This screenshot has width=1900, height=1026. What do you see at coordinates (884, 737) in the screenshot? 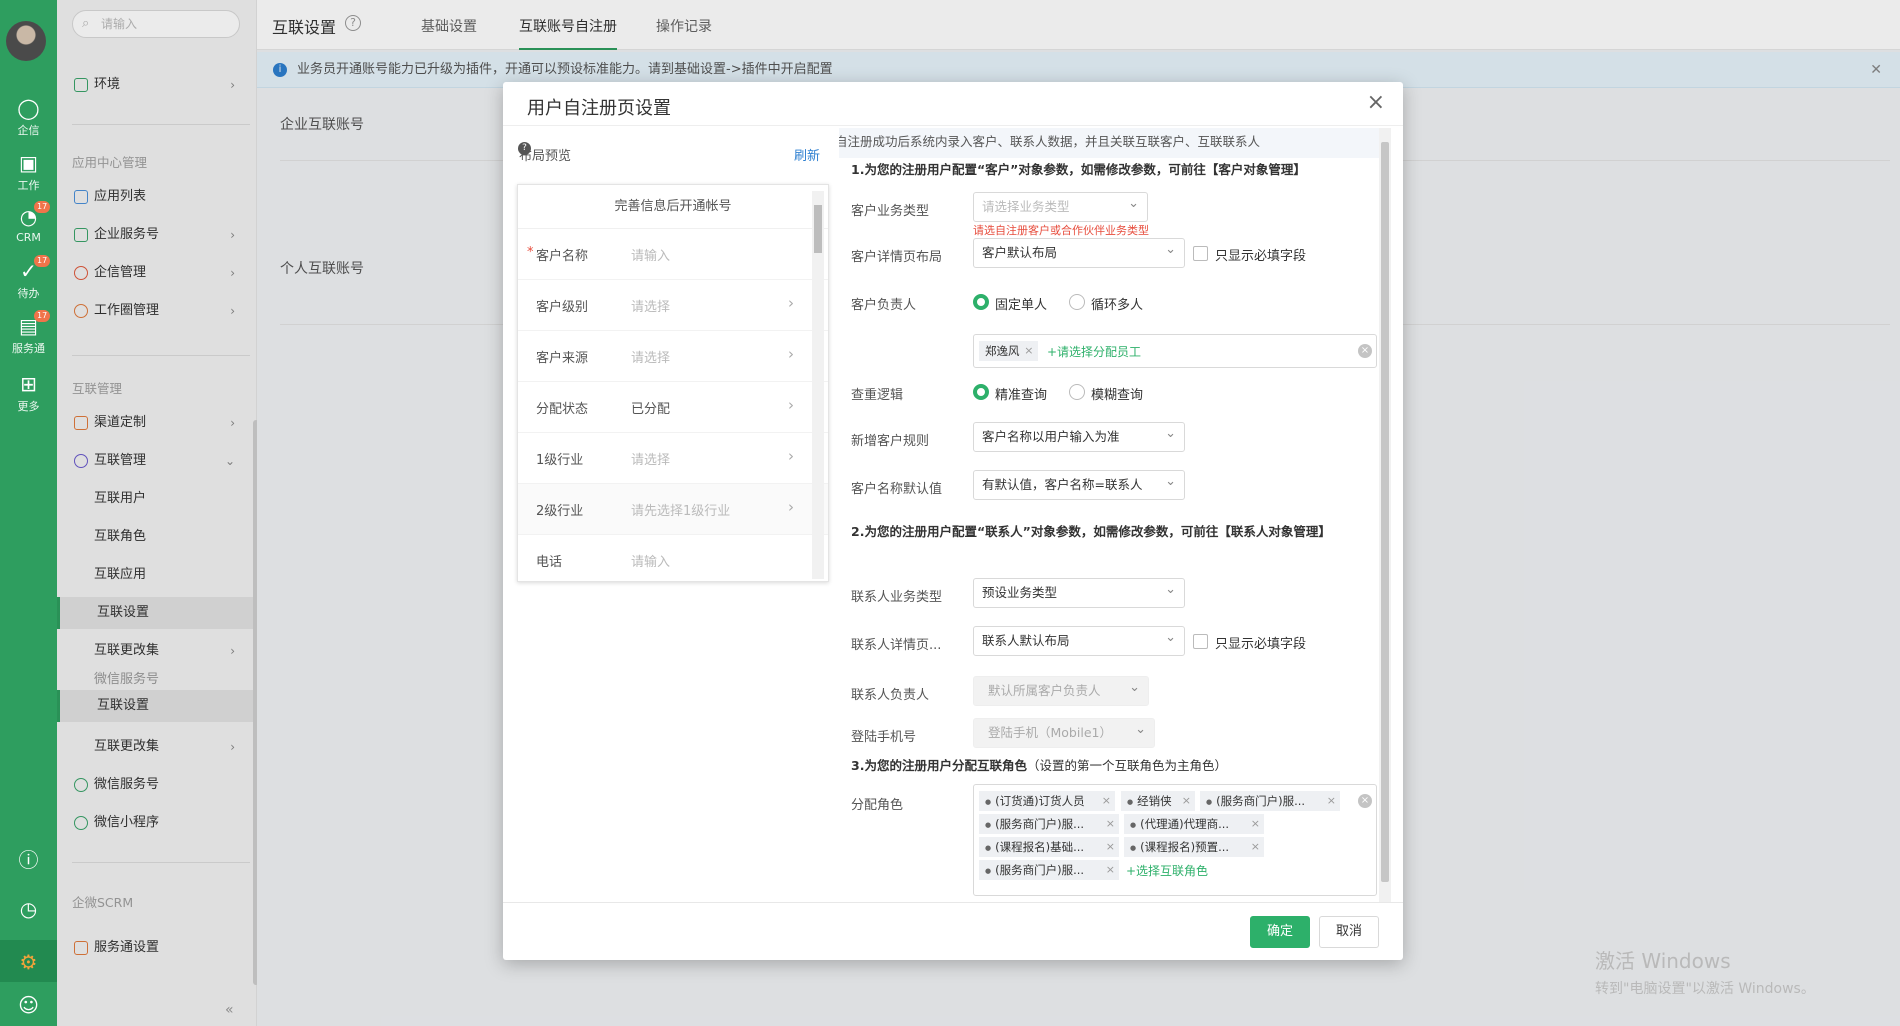
I see `login-phone-label: 登陆手机号` at bounding box center [884, 737].